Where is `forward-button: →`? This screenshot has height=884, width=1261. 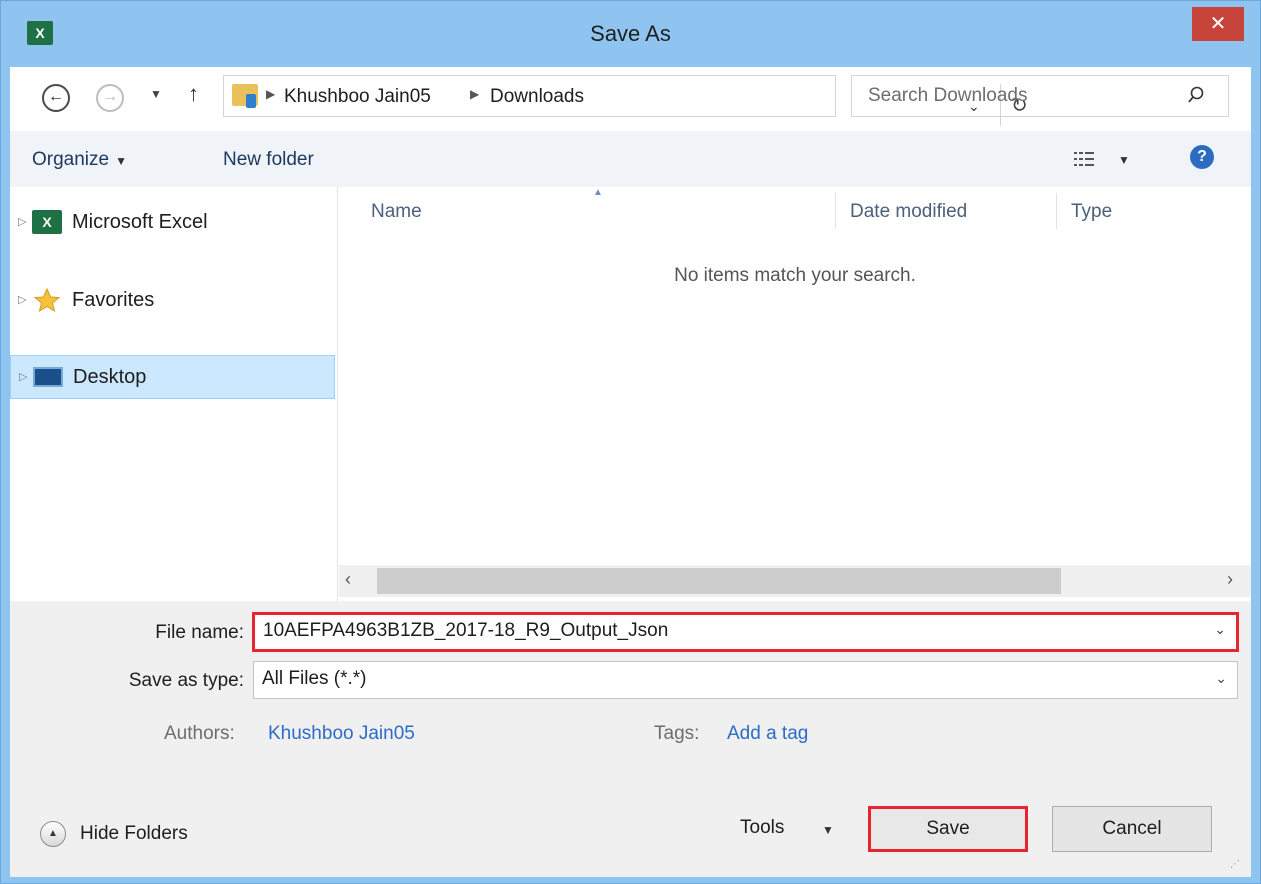
forward-button: → is located at coordinates (110, 98).